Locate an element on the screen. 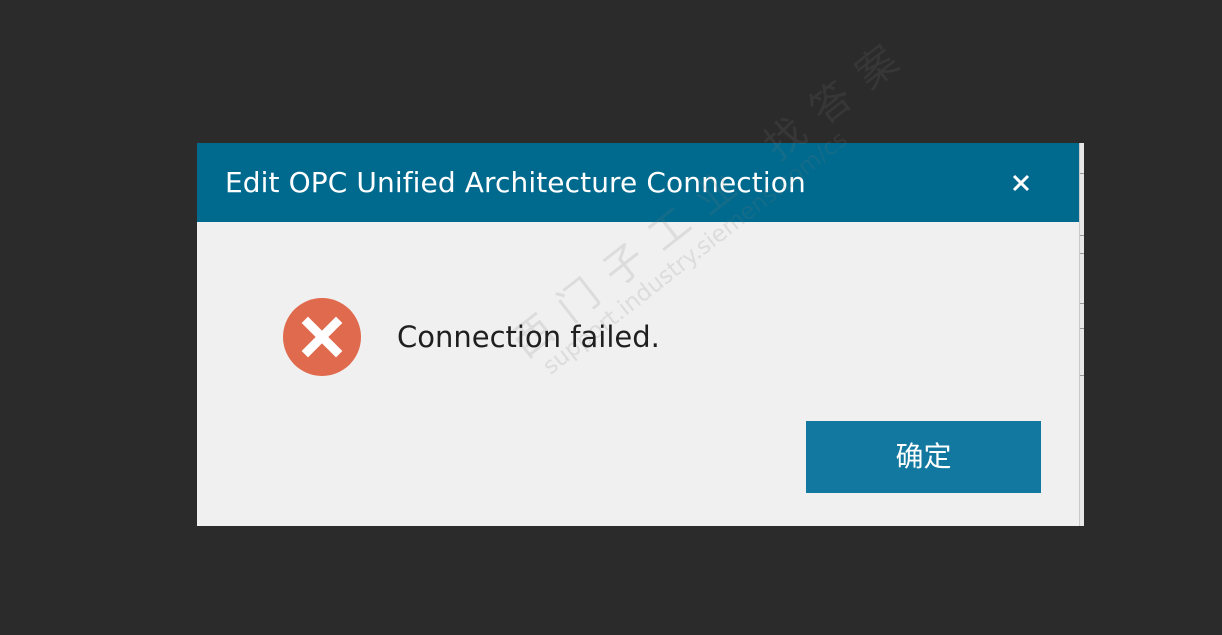 The image size is (1222, 635). close-button is located at coordinates (1022, 182).